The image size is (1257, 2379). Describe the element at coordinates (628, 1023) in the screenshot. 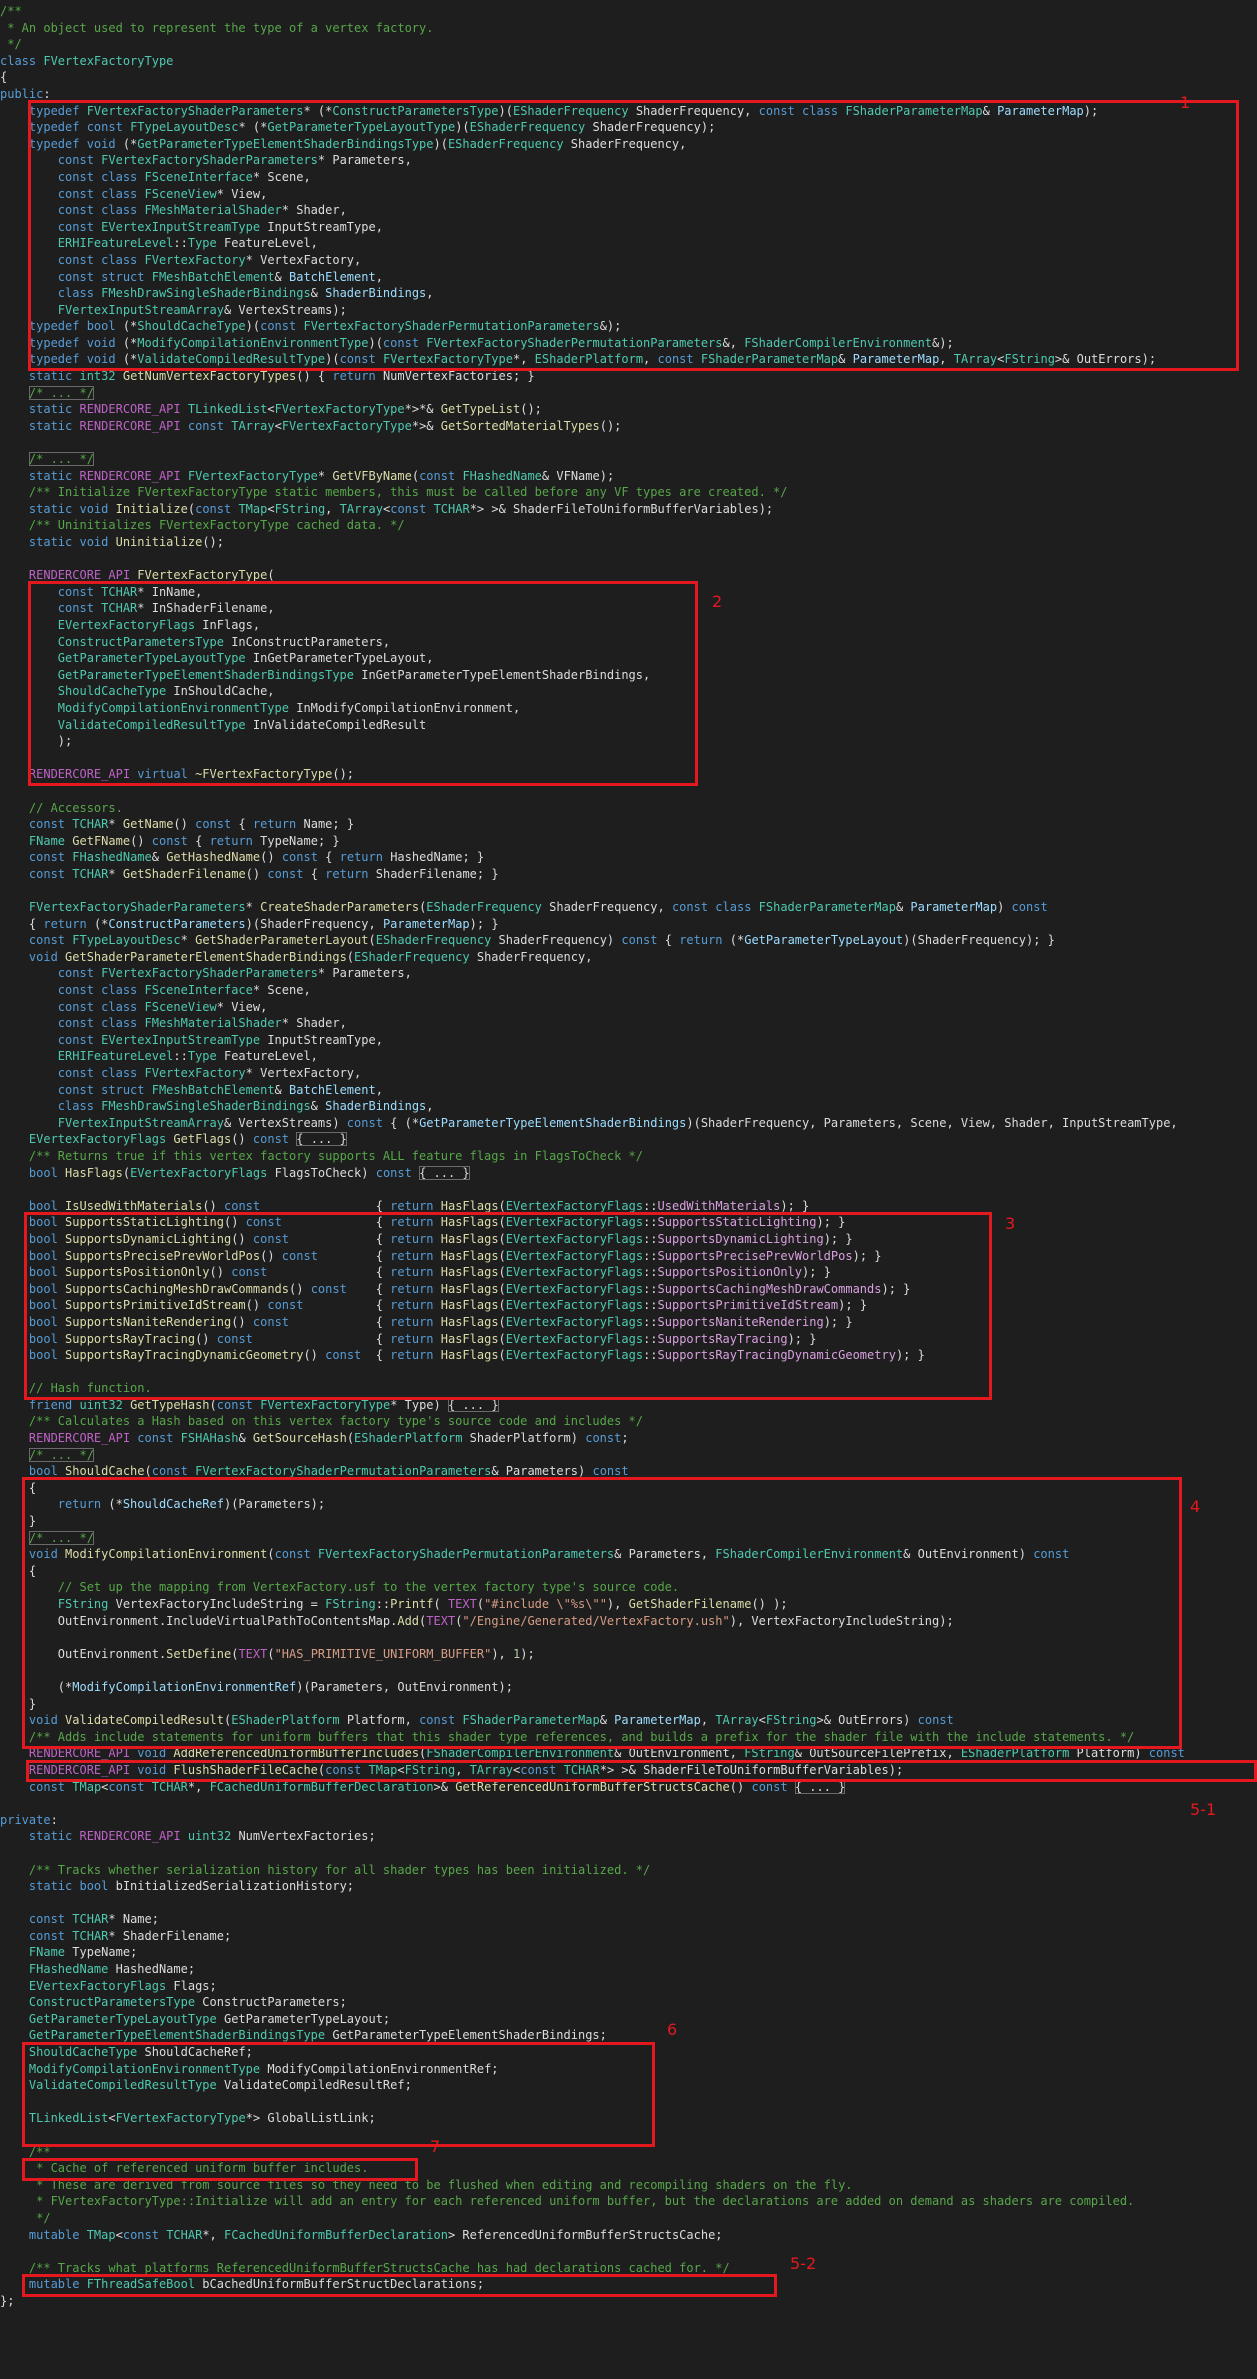

I see `code-line: const class FMeshMaterialShader* Shader,` at that location.